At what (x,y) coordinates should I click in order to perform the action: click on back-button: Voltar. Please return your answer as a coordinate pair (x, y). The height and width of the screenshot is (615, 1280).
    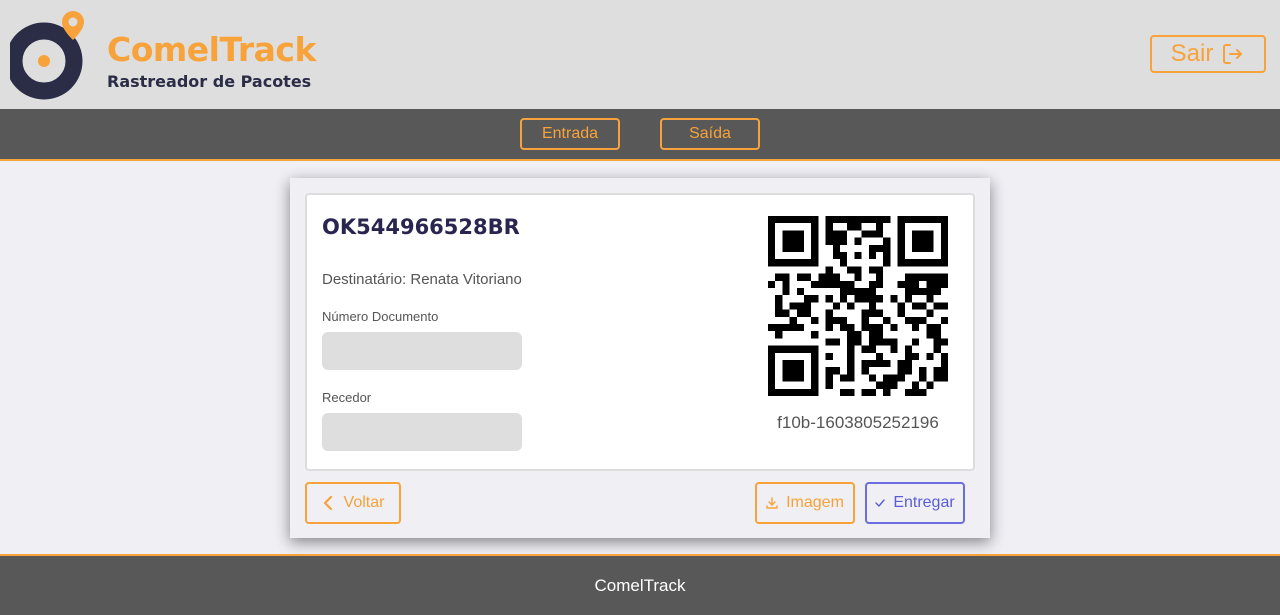
    Looking at the image, I should click on (353, 503).